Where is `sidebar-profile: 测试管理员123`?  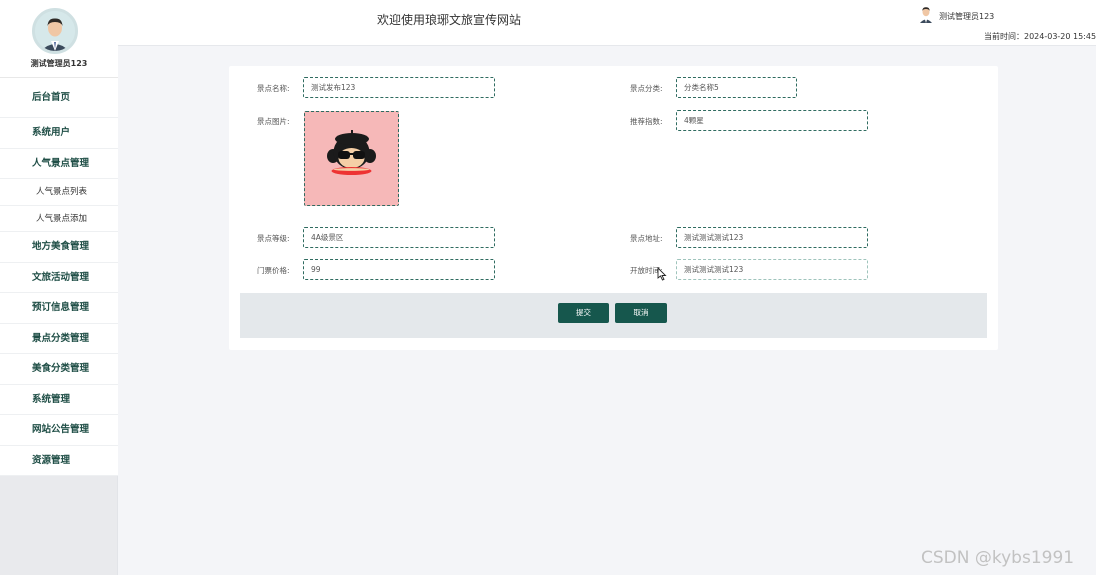 sidebar-profile: 测试管理员123 is located at coordinates (59, 39).